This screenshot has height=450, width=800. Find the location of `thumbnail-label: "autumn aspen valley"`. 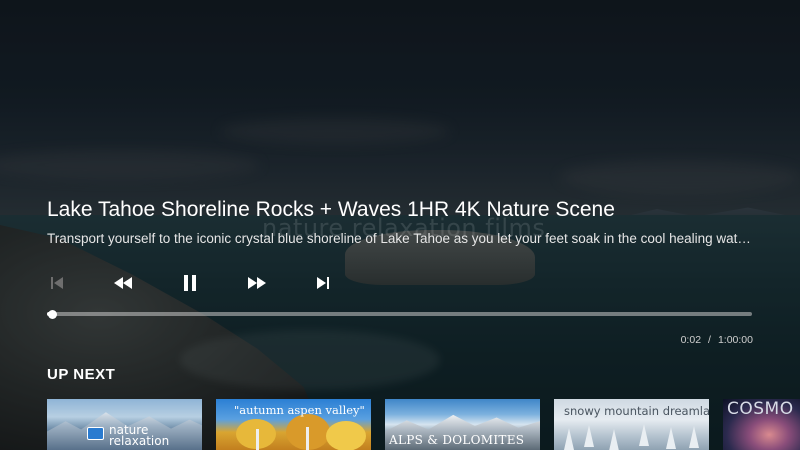

thumbnail-label: "autumn aspen valley" is located at coordinates (299, 410).